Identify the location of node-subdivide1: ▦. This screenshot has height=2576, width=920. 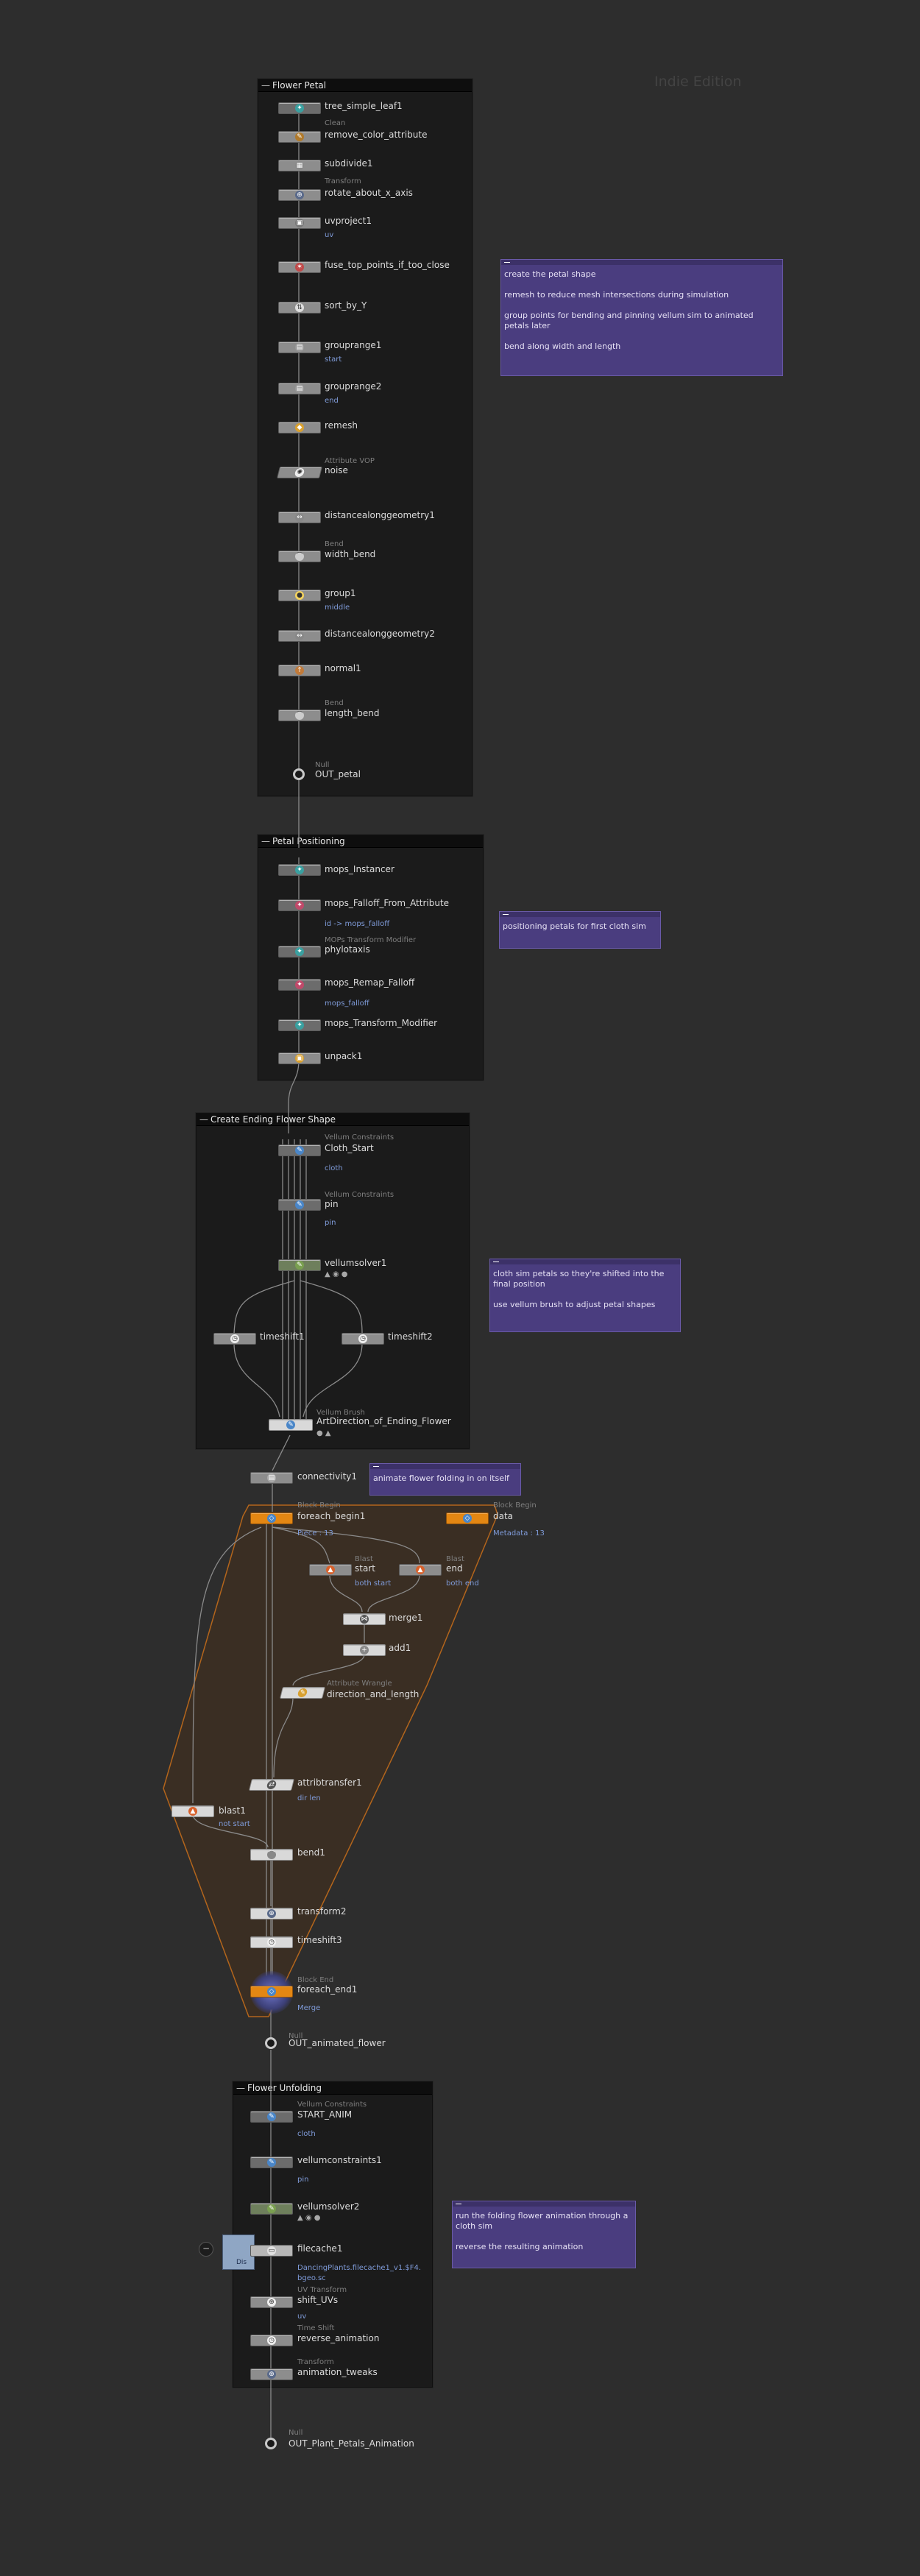
(299, 165).